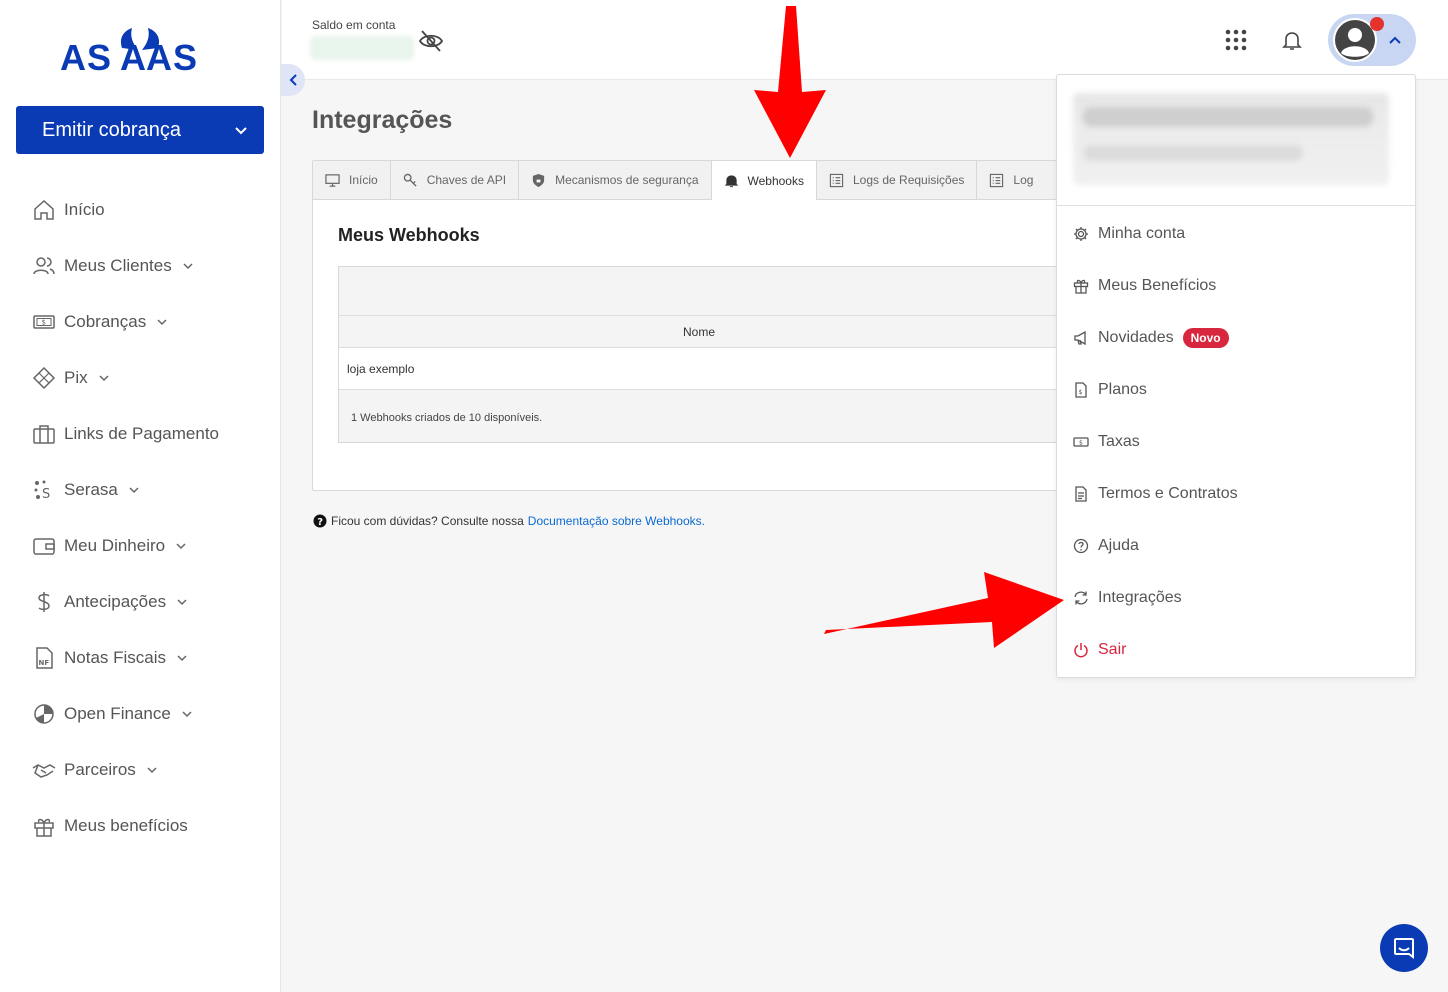 This screenshot has width=1448, height=992. I want to click on sync-icon, so click(1081, 598).